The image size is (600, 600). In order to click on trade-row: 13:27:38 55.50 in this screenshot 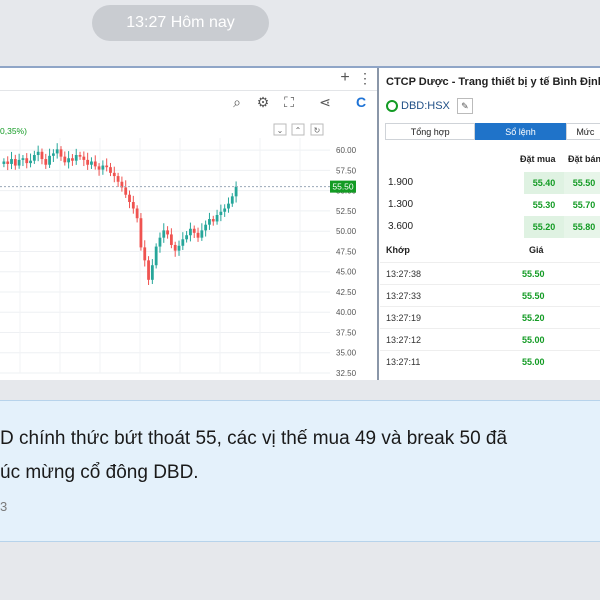, I will do `click(490, 273)`.